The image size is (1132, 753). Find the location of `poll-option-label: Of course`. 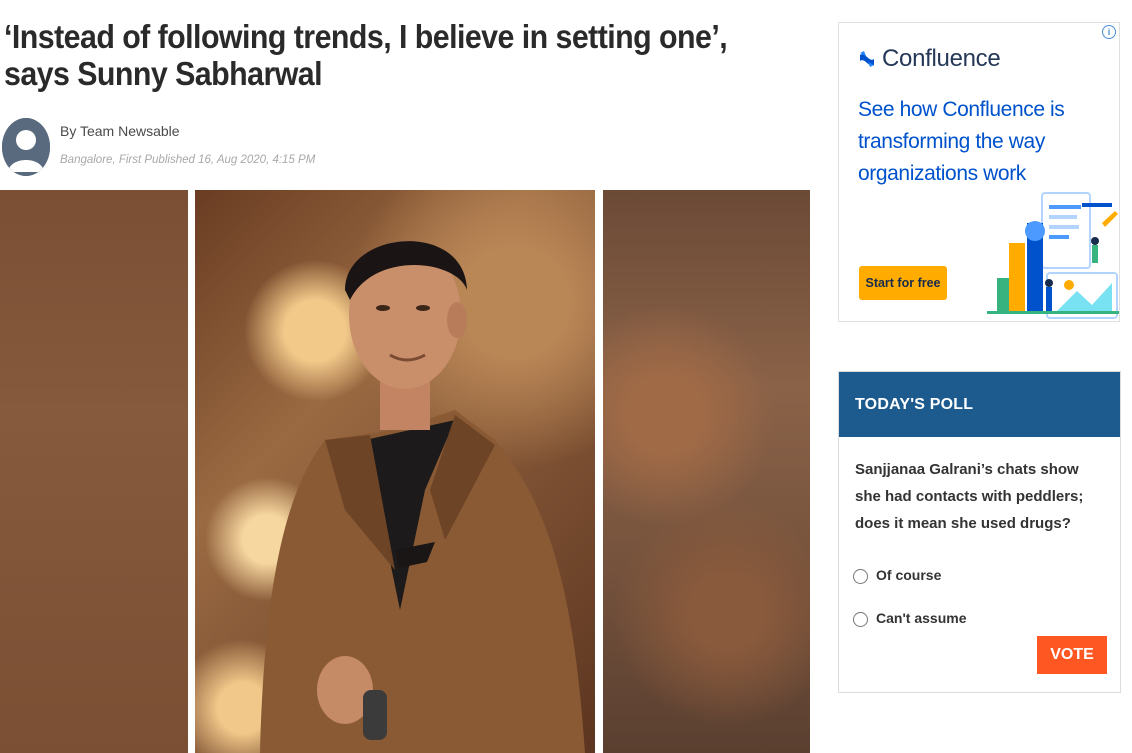

poll-option-label: Of course is located at coordinates (908, 575).